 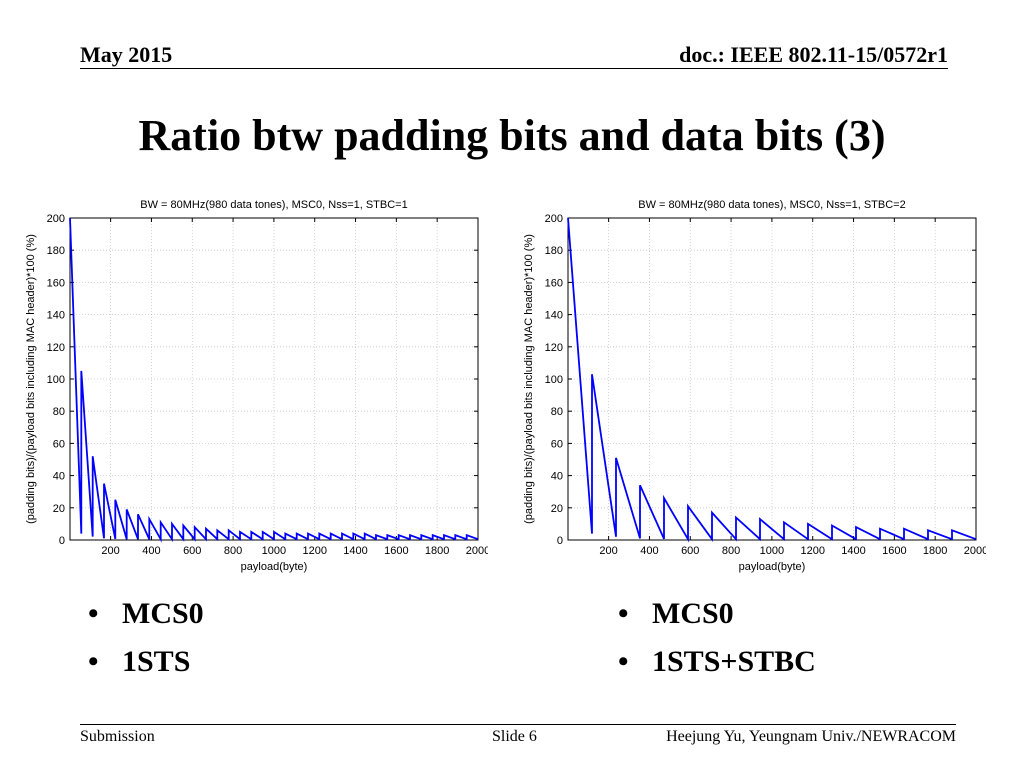 I want to click on footer-divider, so click(x=518, y=724).